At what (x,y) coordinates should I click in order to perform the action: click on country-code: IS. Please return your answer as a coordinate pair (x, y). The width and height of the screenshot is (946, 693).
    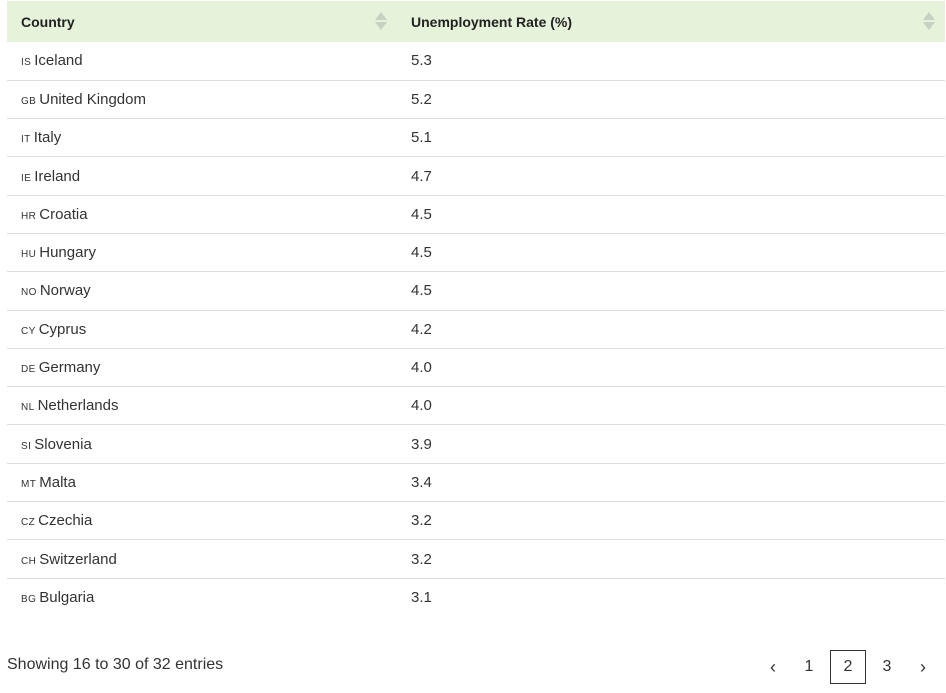
    Looking at the image, I should click on (26, 63).